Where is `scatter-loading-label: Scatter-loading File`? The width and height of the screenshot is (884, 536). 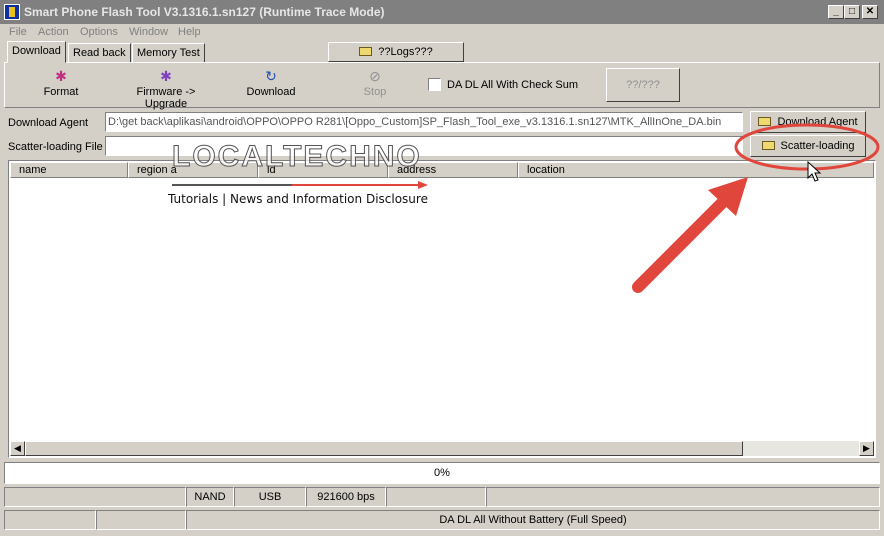
scatter-loading-label: Scatter-loading File is located at coordinates (55, 147).